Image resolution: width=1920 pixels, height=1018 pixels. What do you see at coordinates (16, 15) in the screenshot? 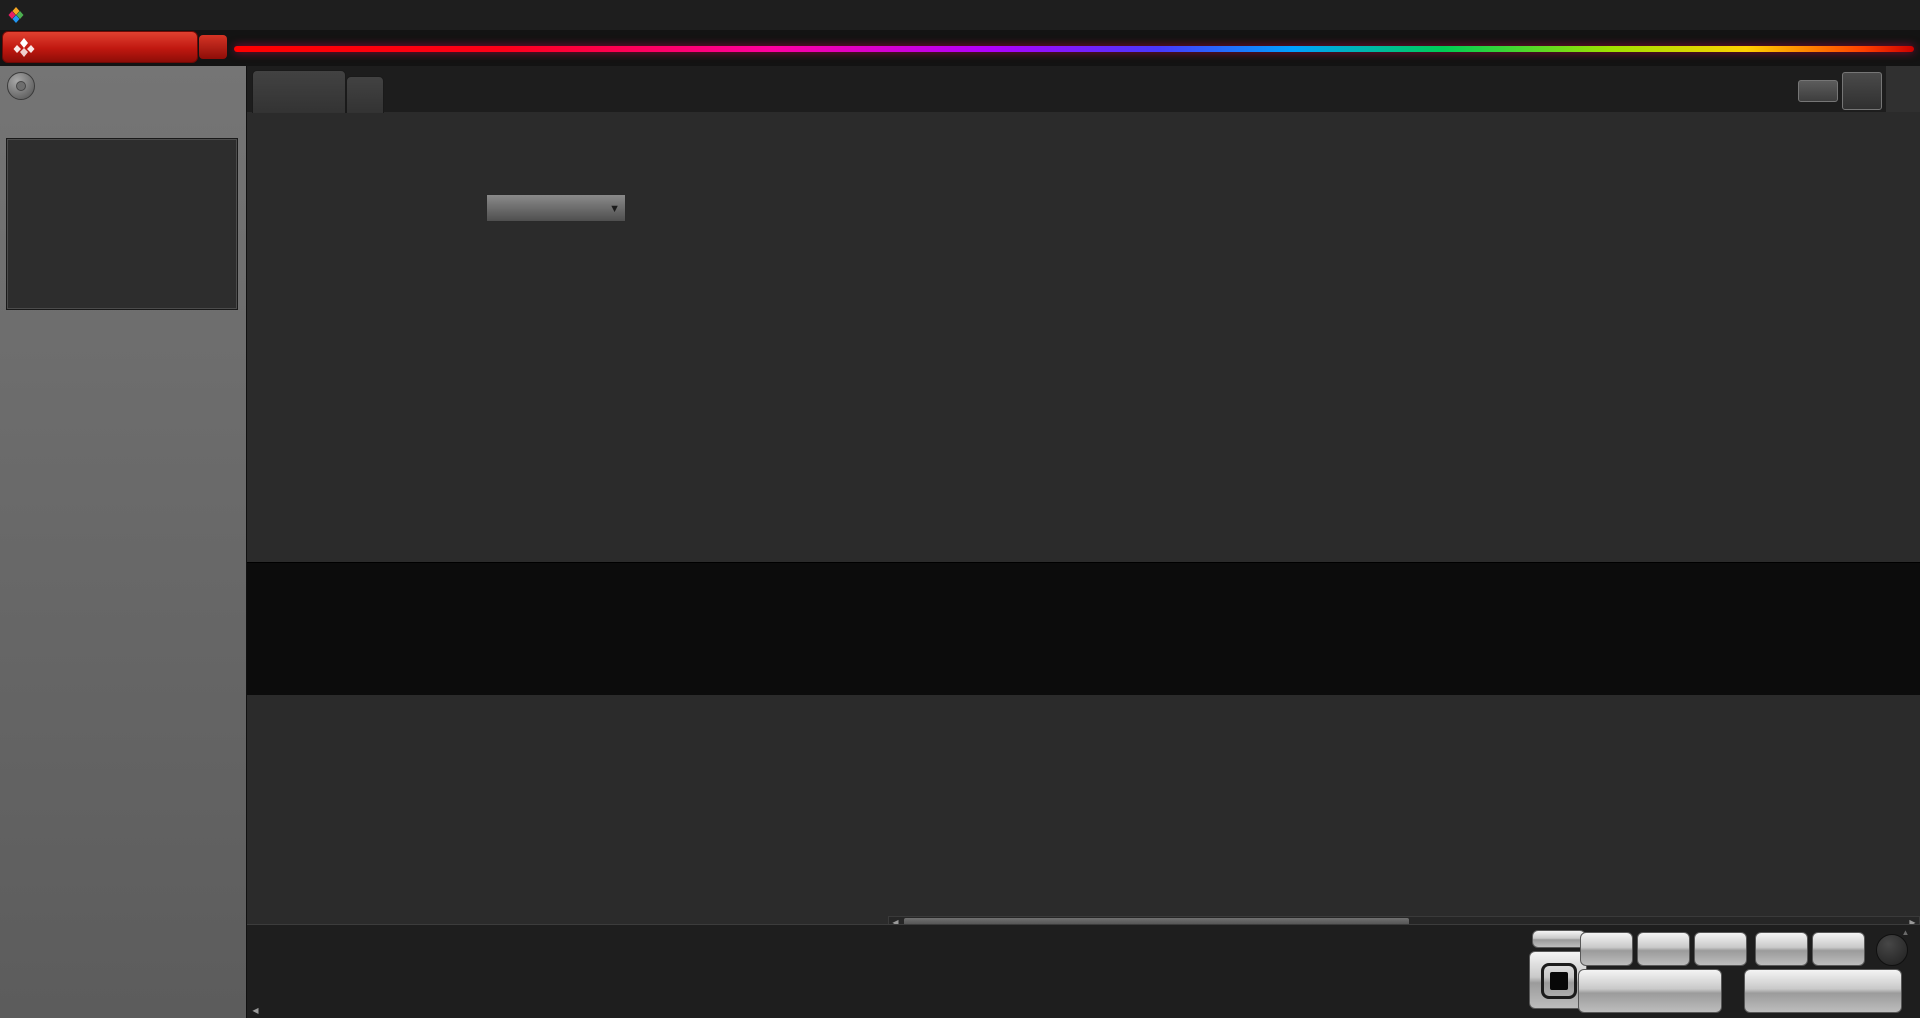
I see `app-icon` at bounding box center [16, 15].